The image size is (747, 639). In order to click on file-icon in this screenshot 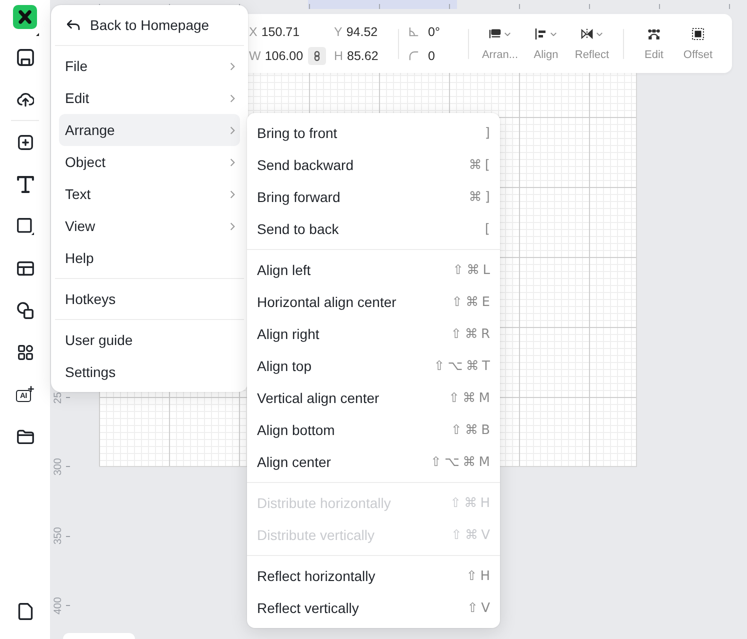, I will do `click(25, 611)`.